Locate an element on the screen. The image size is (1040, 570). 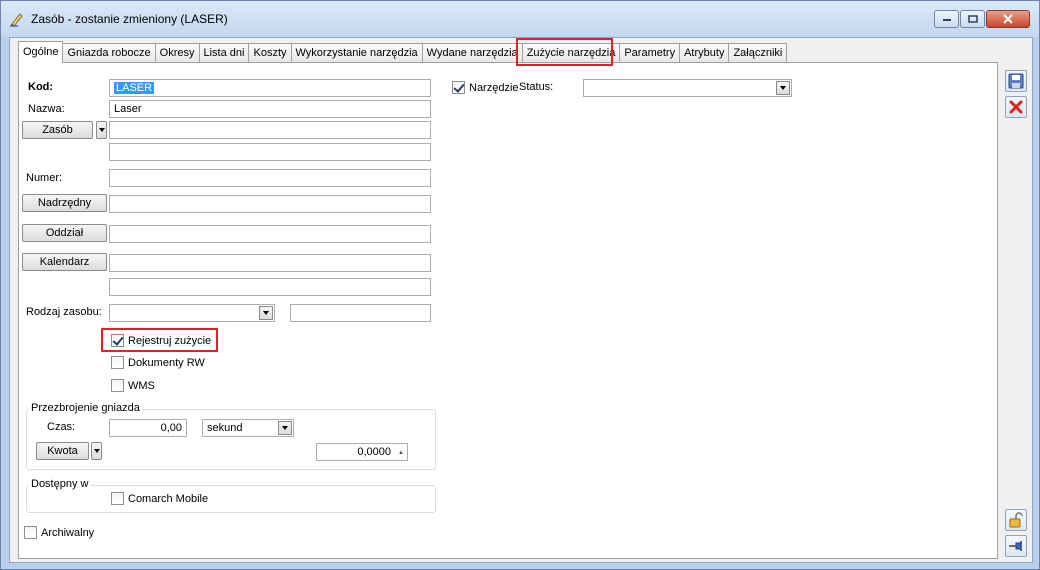
czas-input: 0,00 is located at coordinates (148, 428).